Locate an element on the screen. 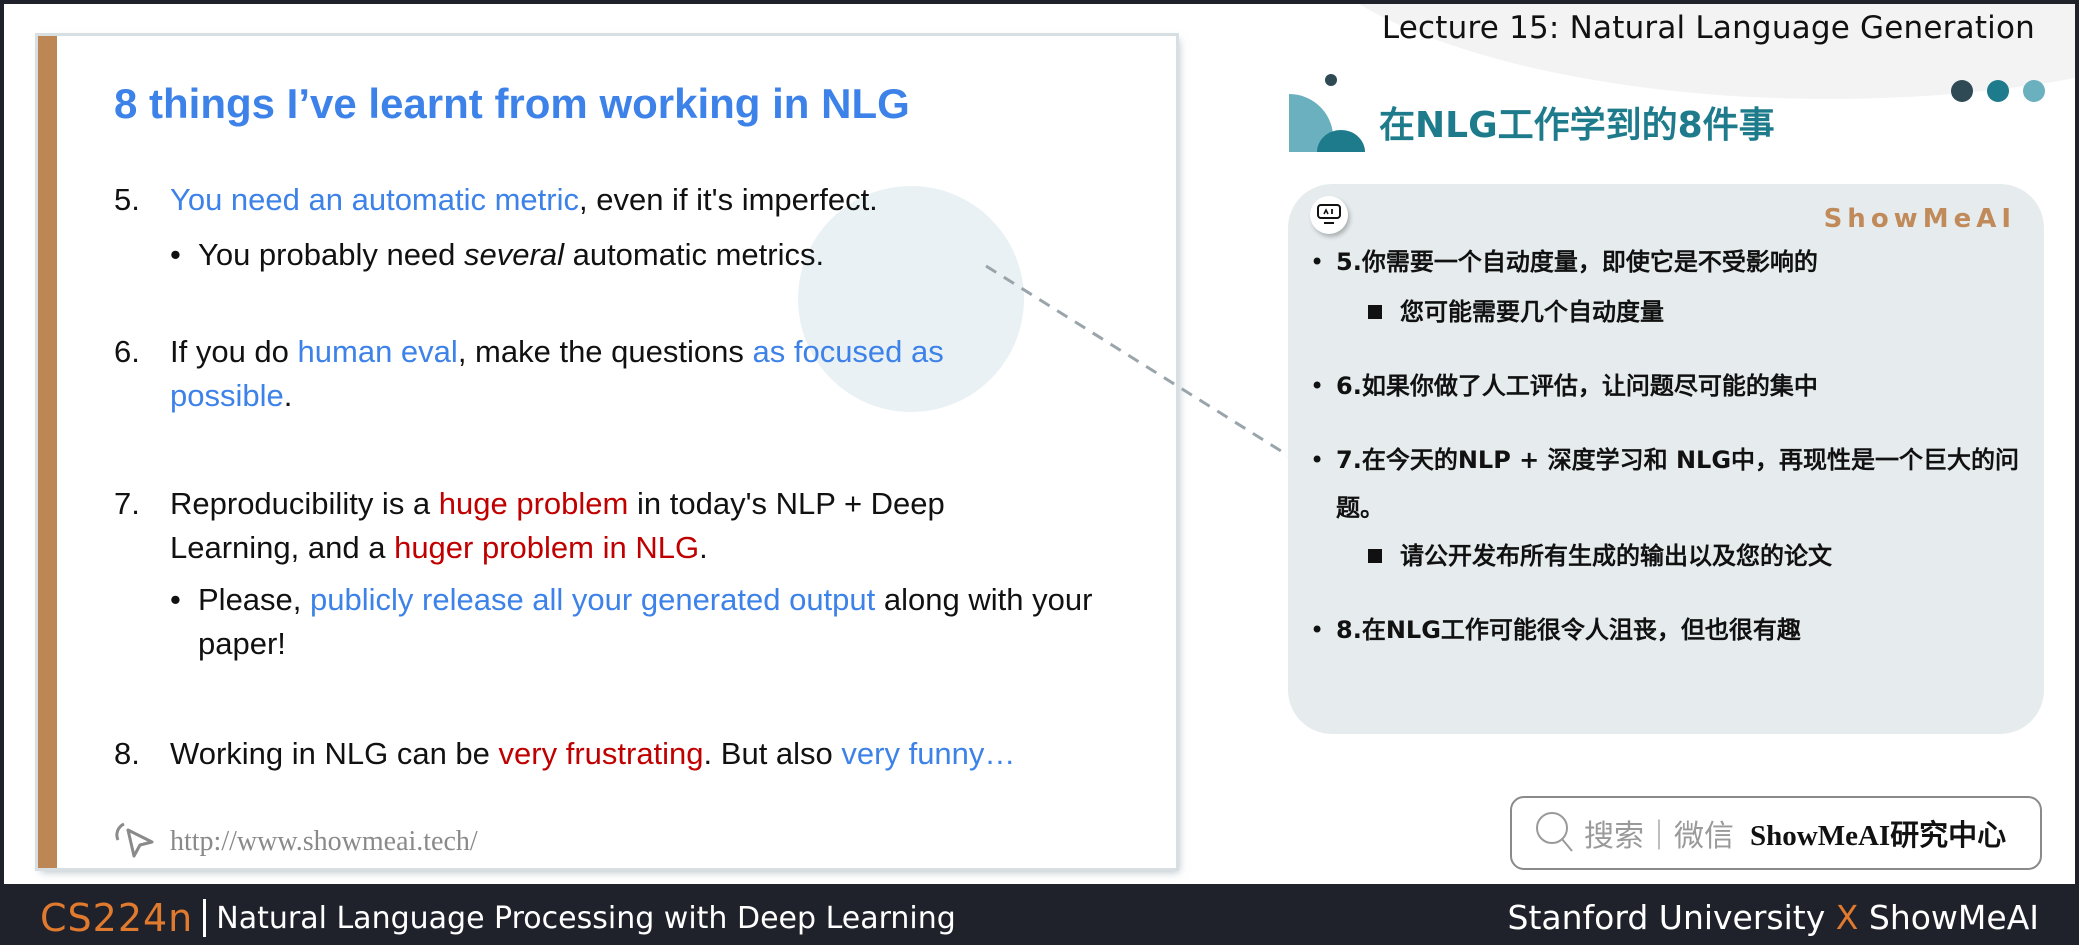  item-number: 8. is located at coordinates (127, 753).